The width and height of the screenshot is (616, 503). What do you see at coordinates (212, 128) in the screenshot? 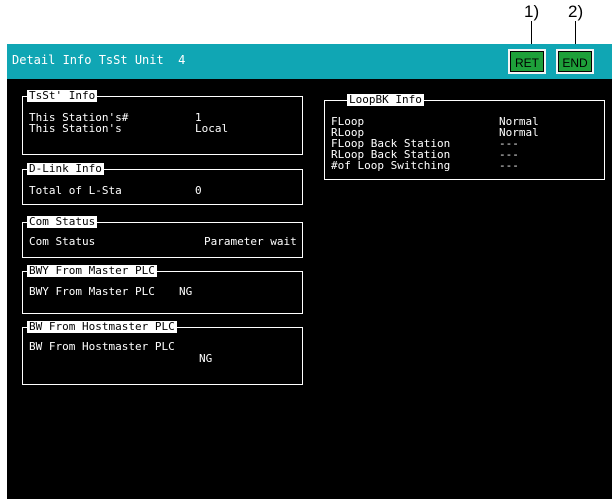
I see `this-station-type-value: Local` at bounding box center [212, 128].